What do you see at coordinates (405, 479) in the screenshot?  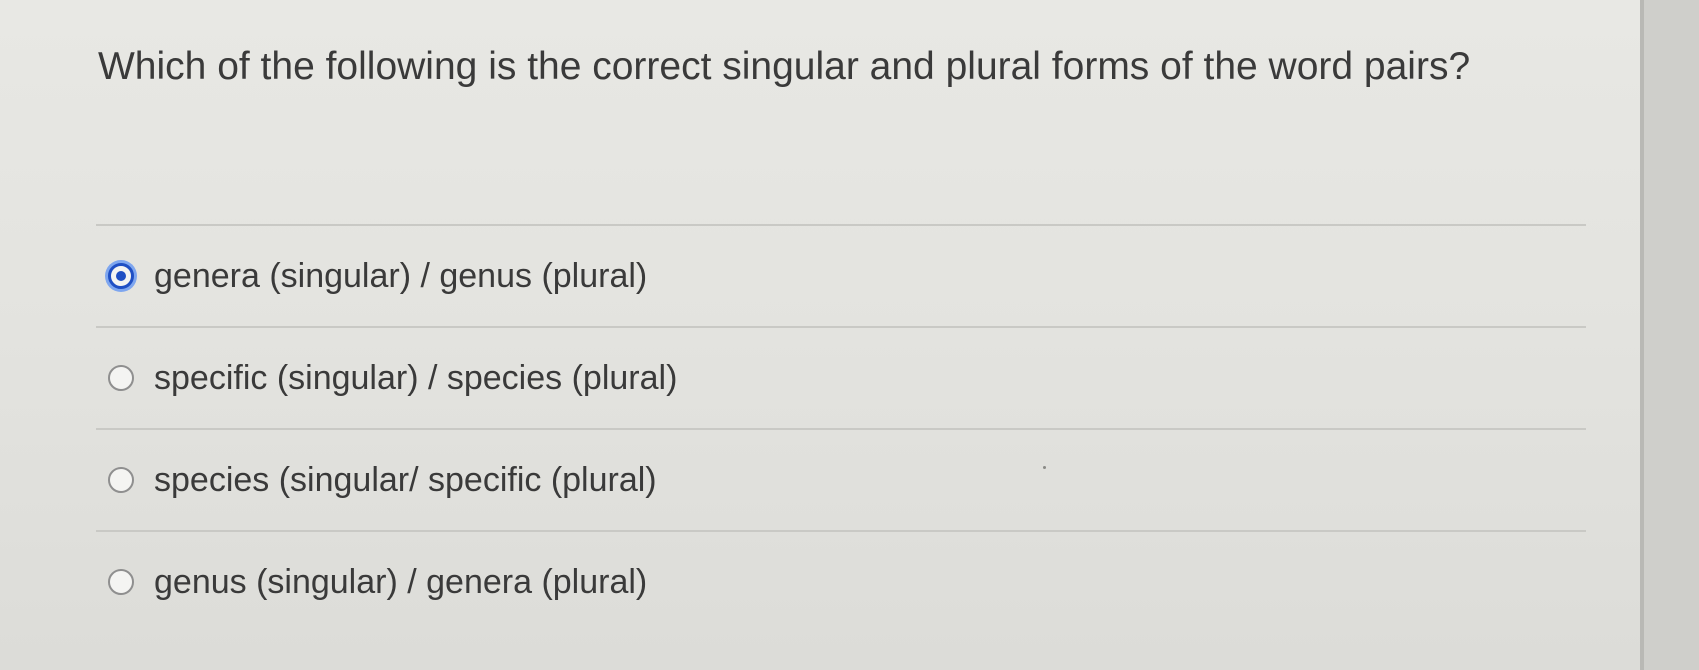 I see `answer-option-label: species (singular/ specific (plural)` at bounding box center [405, 479].